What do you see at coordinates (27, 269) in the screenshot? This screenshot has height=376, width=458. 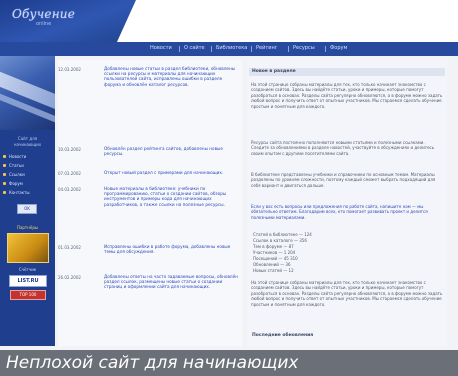 I see `counter-label: Счётчик` at bounding box center [27, 269].